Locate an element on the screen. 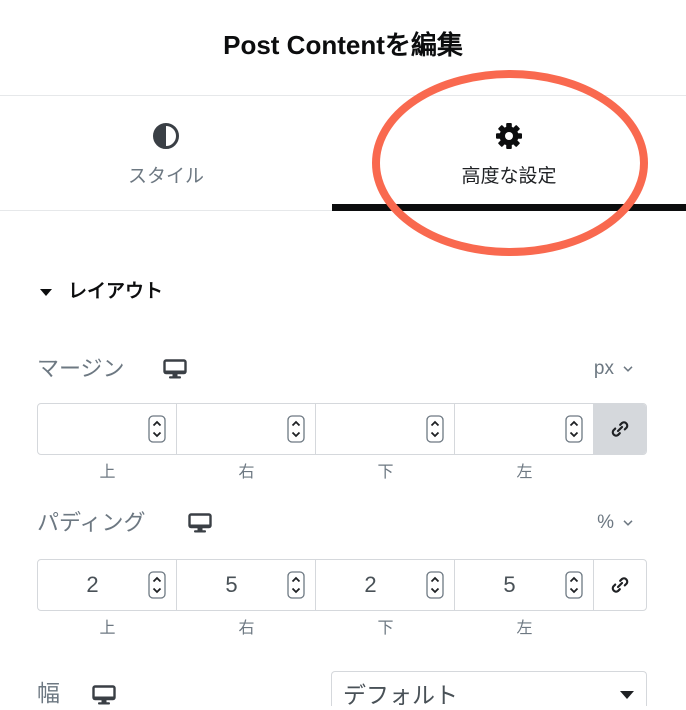 The width and height of the screenshot is (686, 710). padding-top-cell is located at coordinates (107, 585).